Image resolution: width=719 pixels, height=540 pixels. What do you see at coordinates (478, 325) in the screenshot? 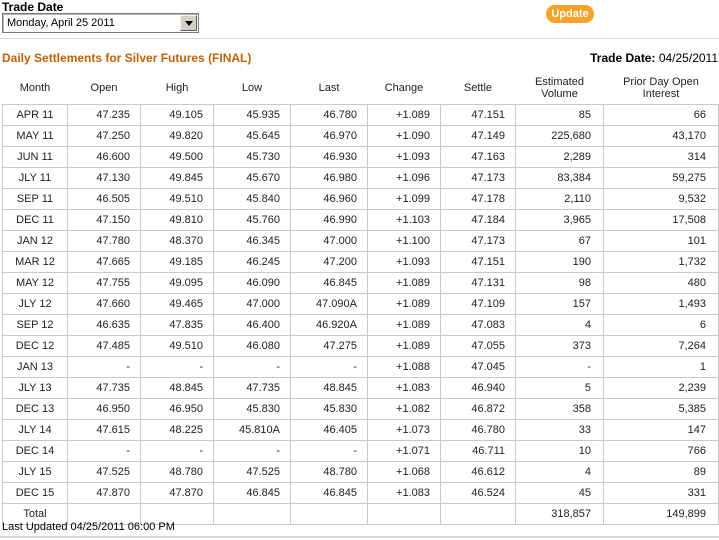
I see `settle-cell: 47.083` at bounding box center [478, 325].